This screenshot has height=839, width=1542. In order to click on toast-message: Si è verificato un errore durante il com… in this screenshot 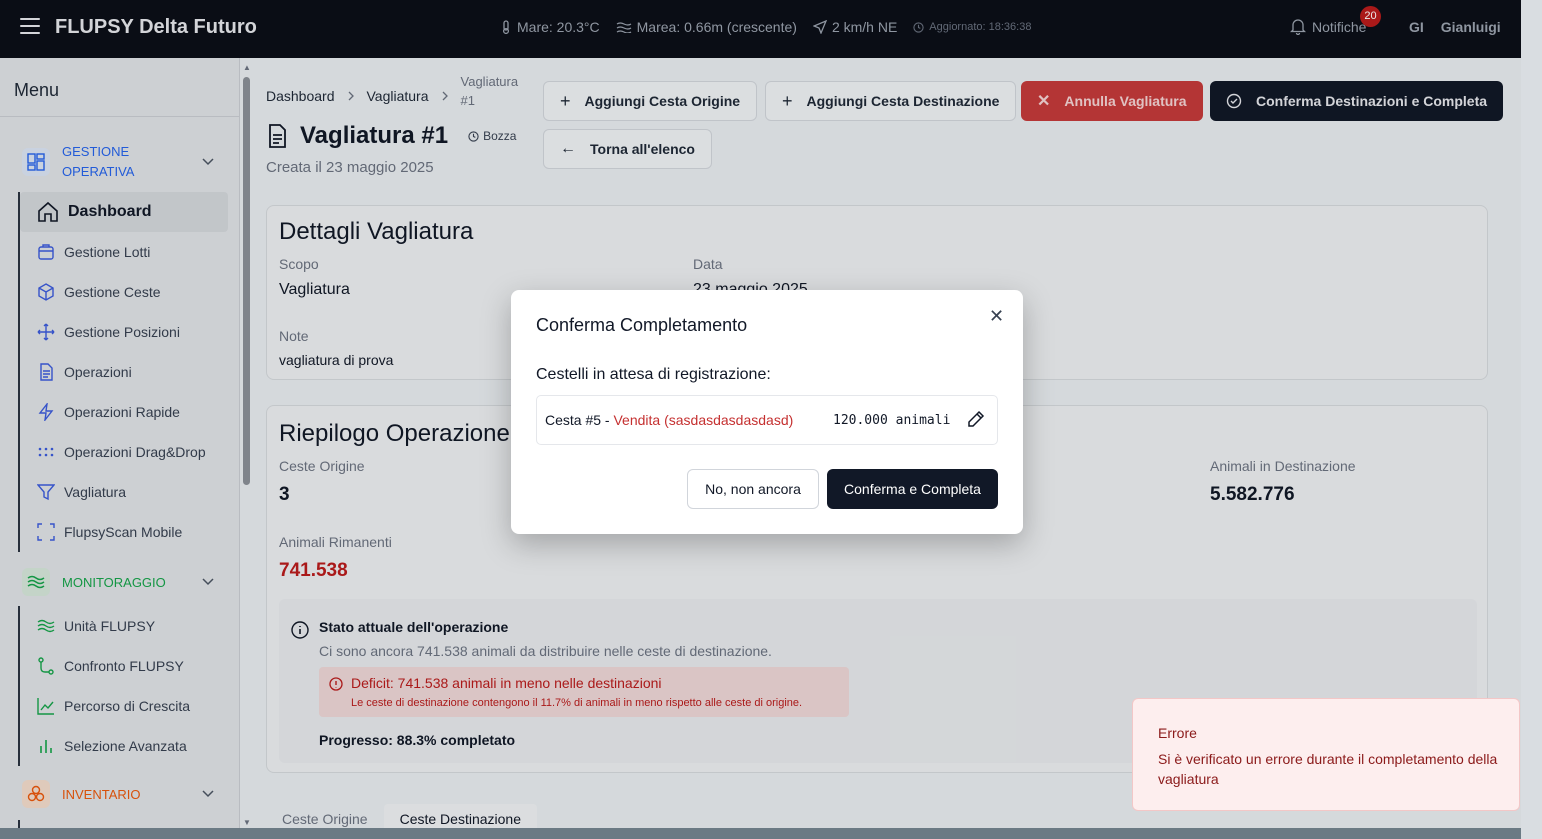, I will do `click(1328, 769)`.